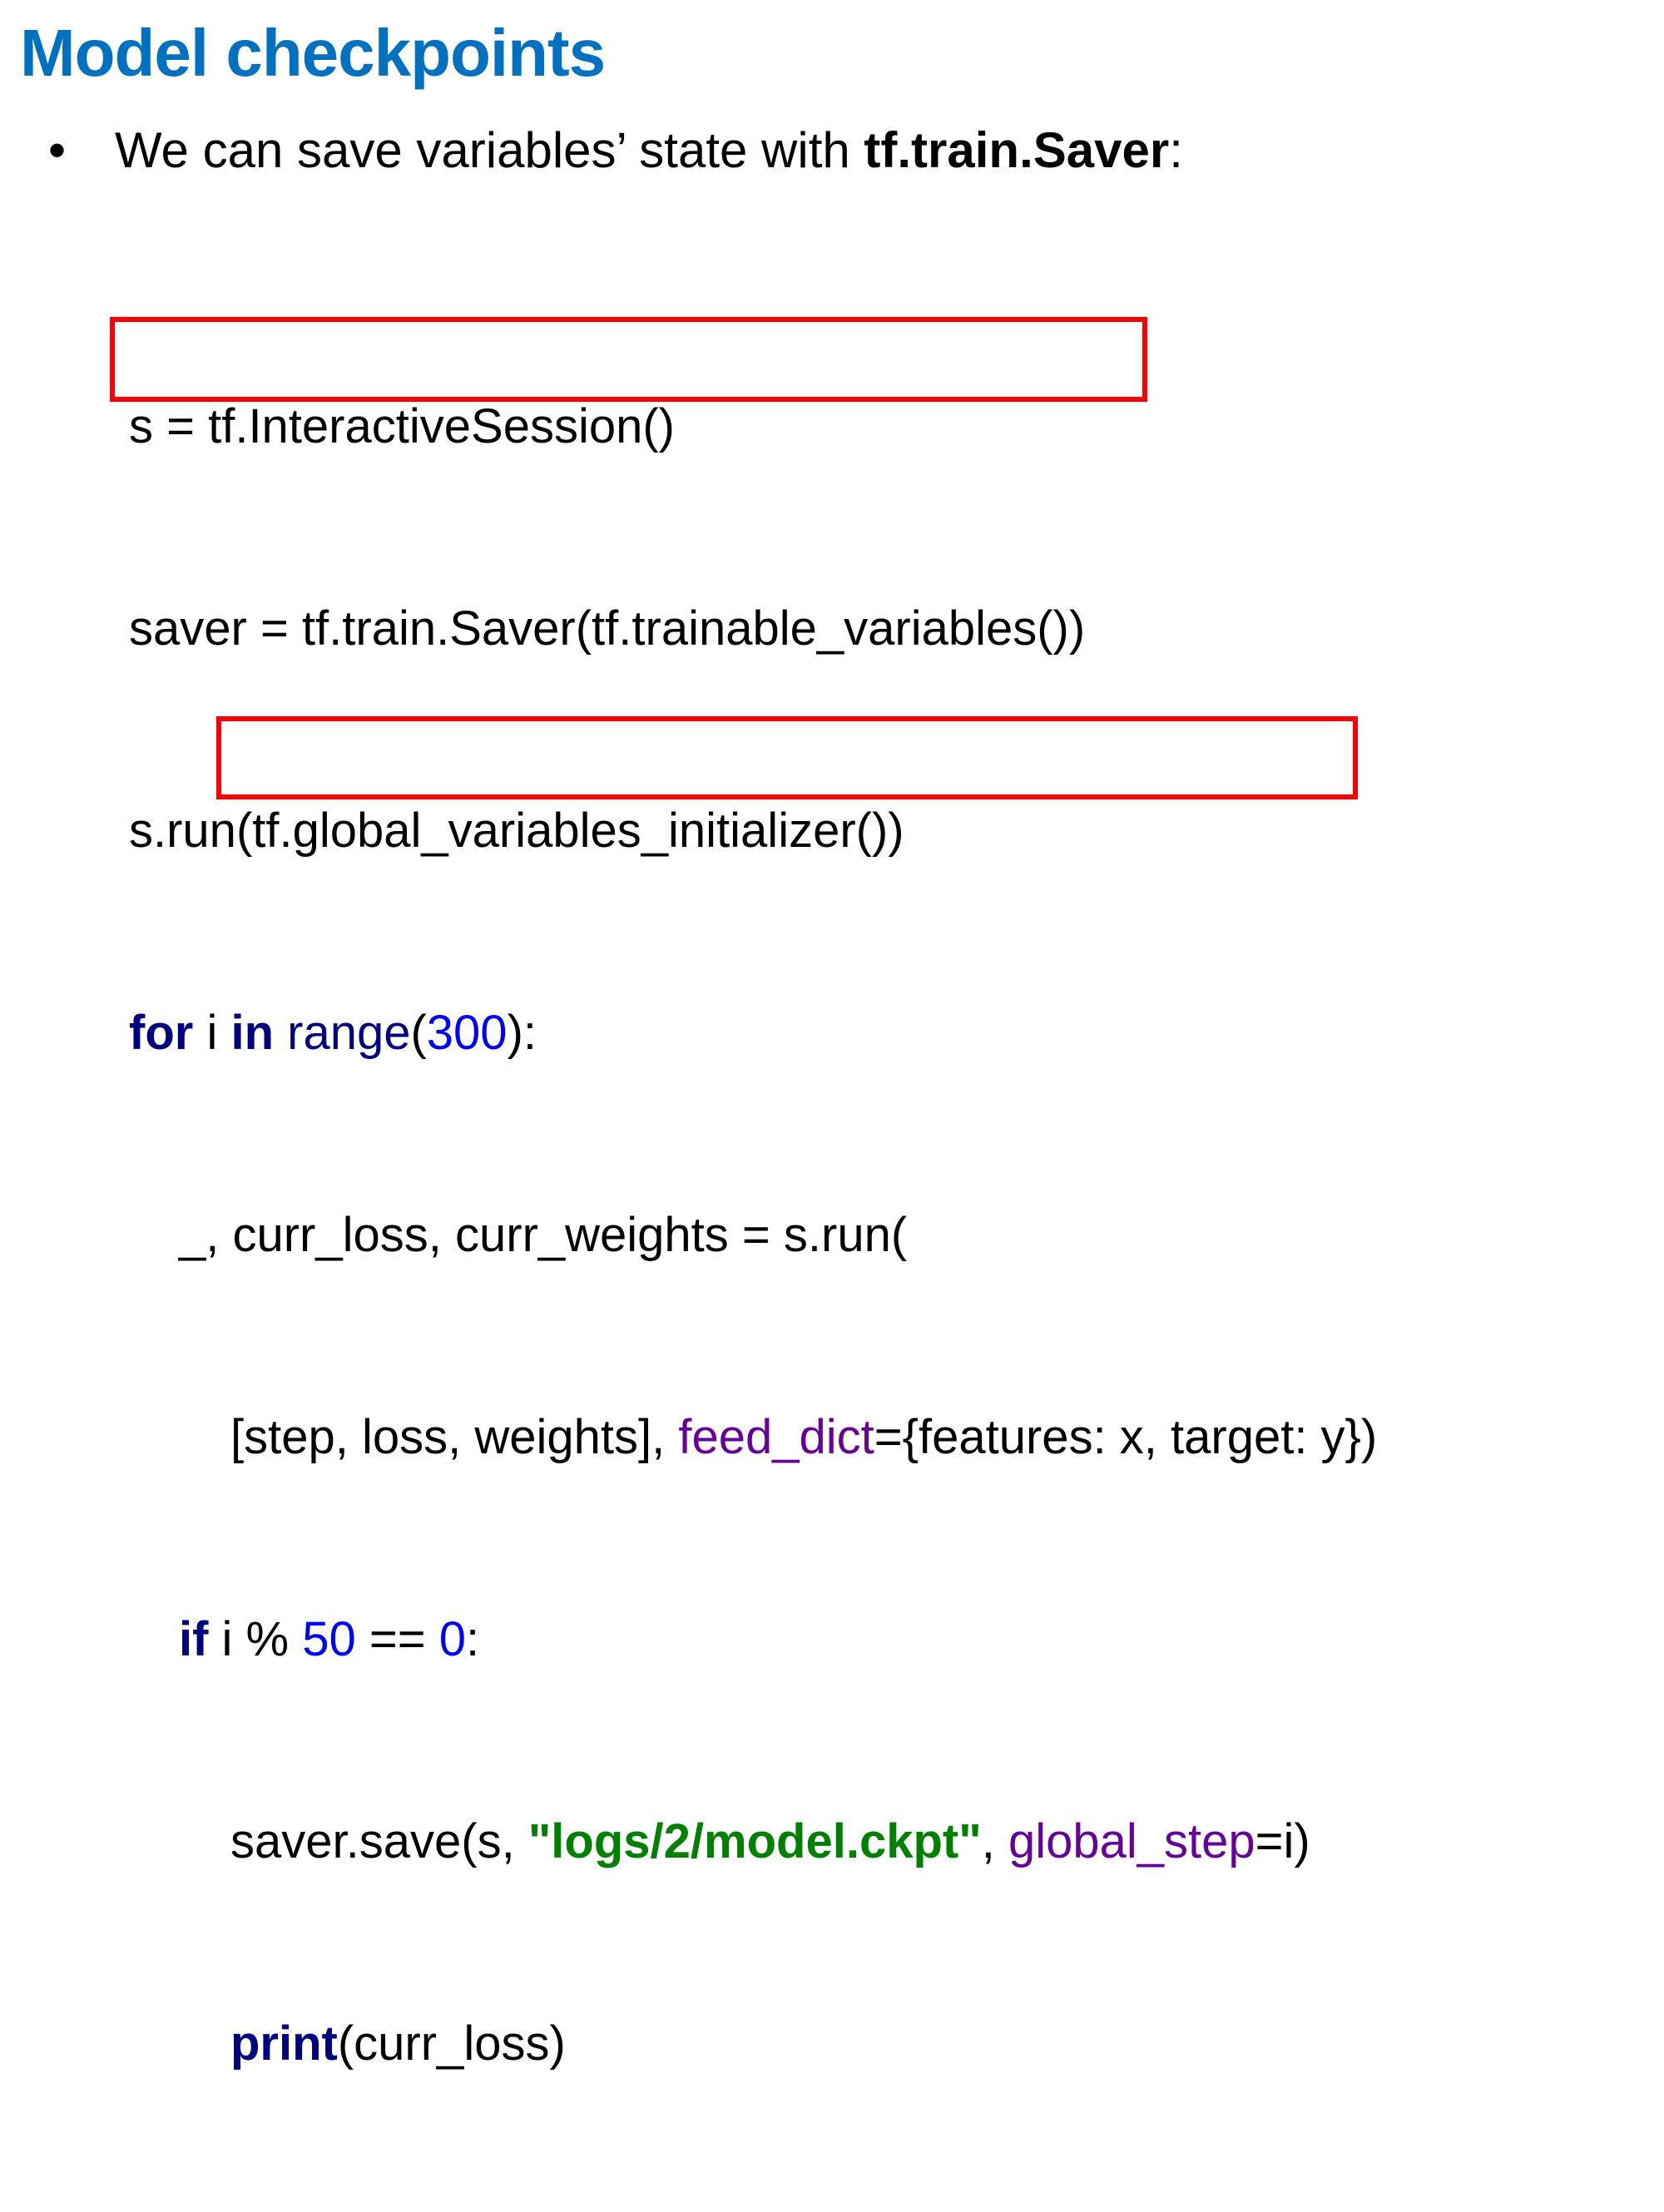 The height and width of the screenshot is (2212, 1664). What do you see at coordinates (473, 1639) in the screenshot?
I see `if-colon: :` at bounding box center [473, 1639].